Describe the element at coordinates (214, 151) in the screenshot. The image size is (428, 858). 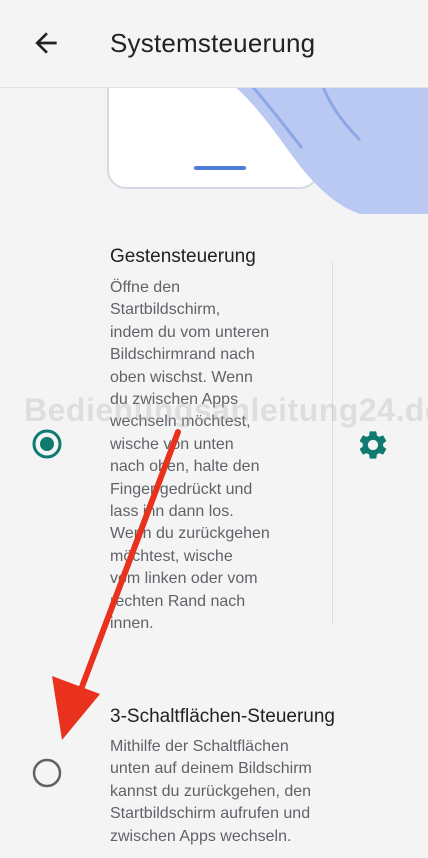
I see `gesture-illustration` at that location.